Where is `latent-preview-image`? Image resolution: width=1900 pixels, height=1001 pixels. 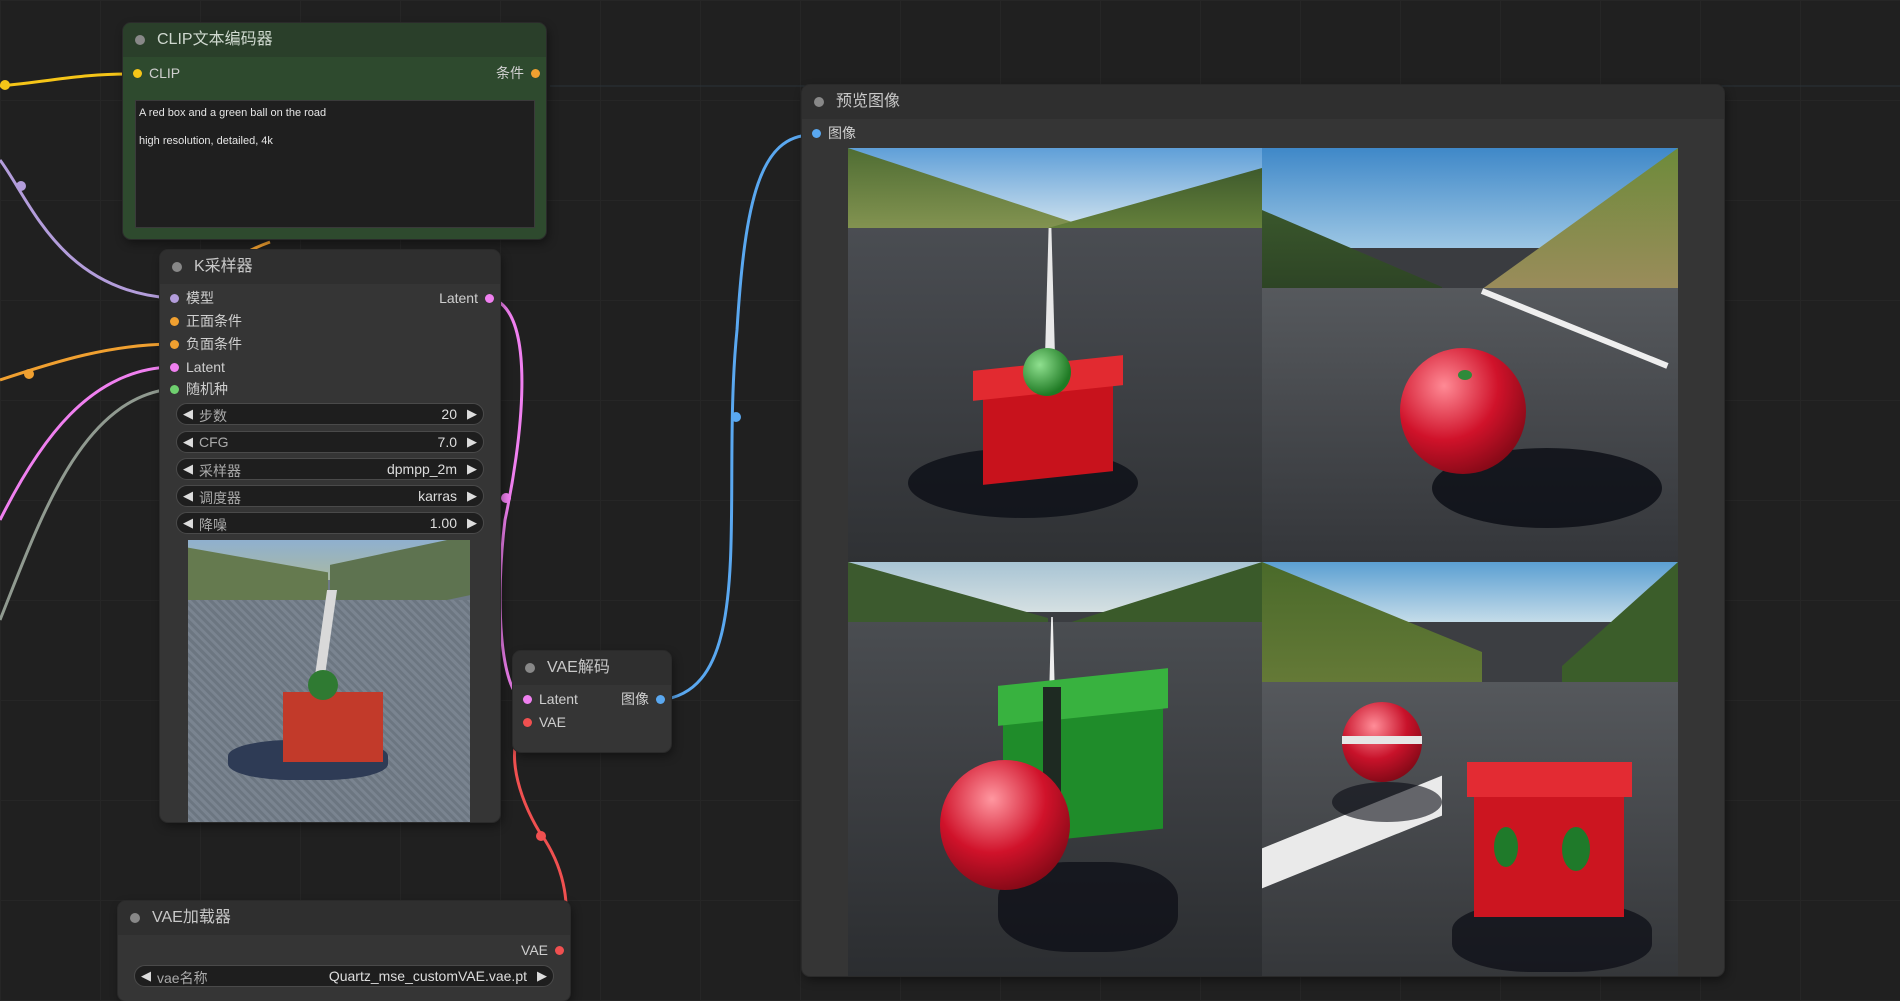
latent-preview-image is located at coordinates (329, 681).